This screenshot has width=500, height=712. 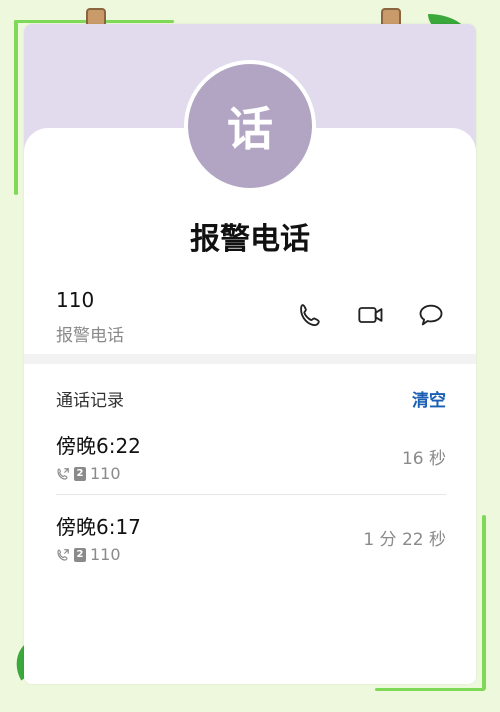 What do you see at coordinates (98, 527) in the screenshot?
I see `call-record-time: 傍晚6:17` at bounding box center [98, 527].